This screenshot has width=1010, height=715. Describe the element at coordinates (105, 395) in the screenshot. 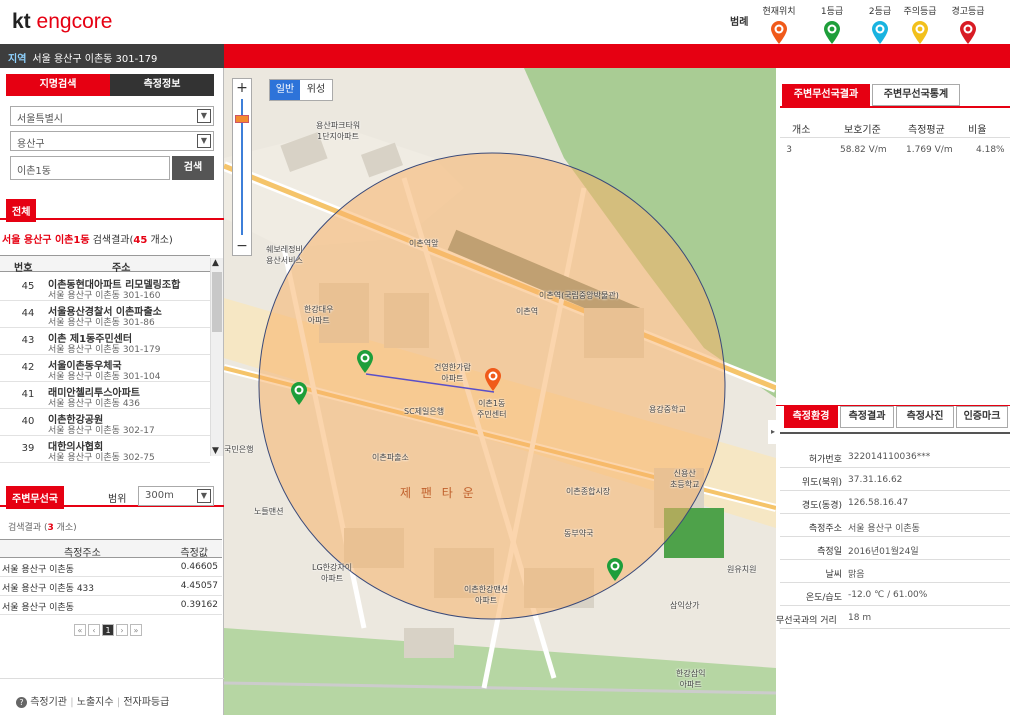

I see `result-row: 41 래미안첼리투스아파트 서울 용산구 이촌동 436` at that location.